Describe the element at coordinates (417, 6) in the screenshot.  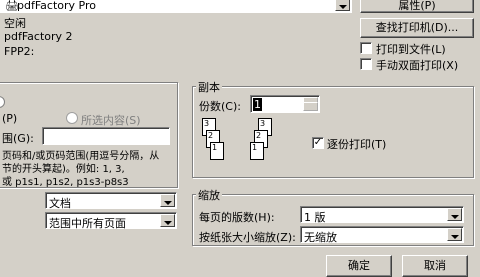
I see `properties-button: 属性(P)` at that location.